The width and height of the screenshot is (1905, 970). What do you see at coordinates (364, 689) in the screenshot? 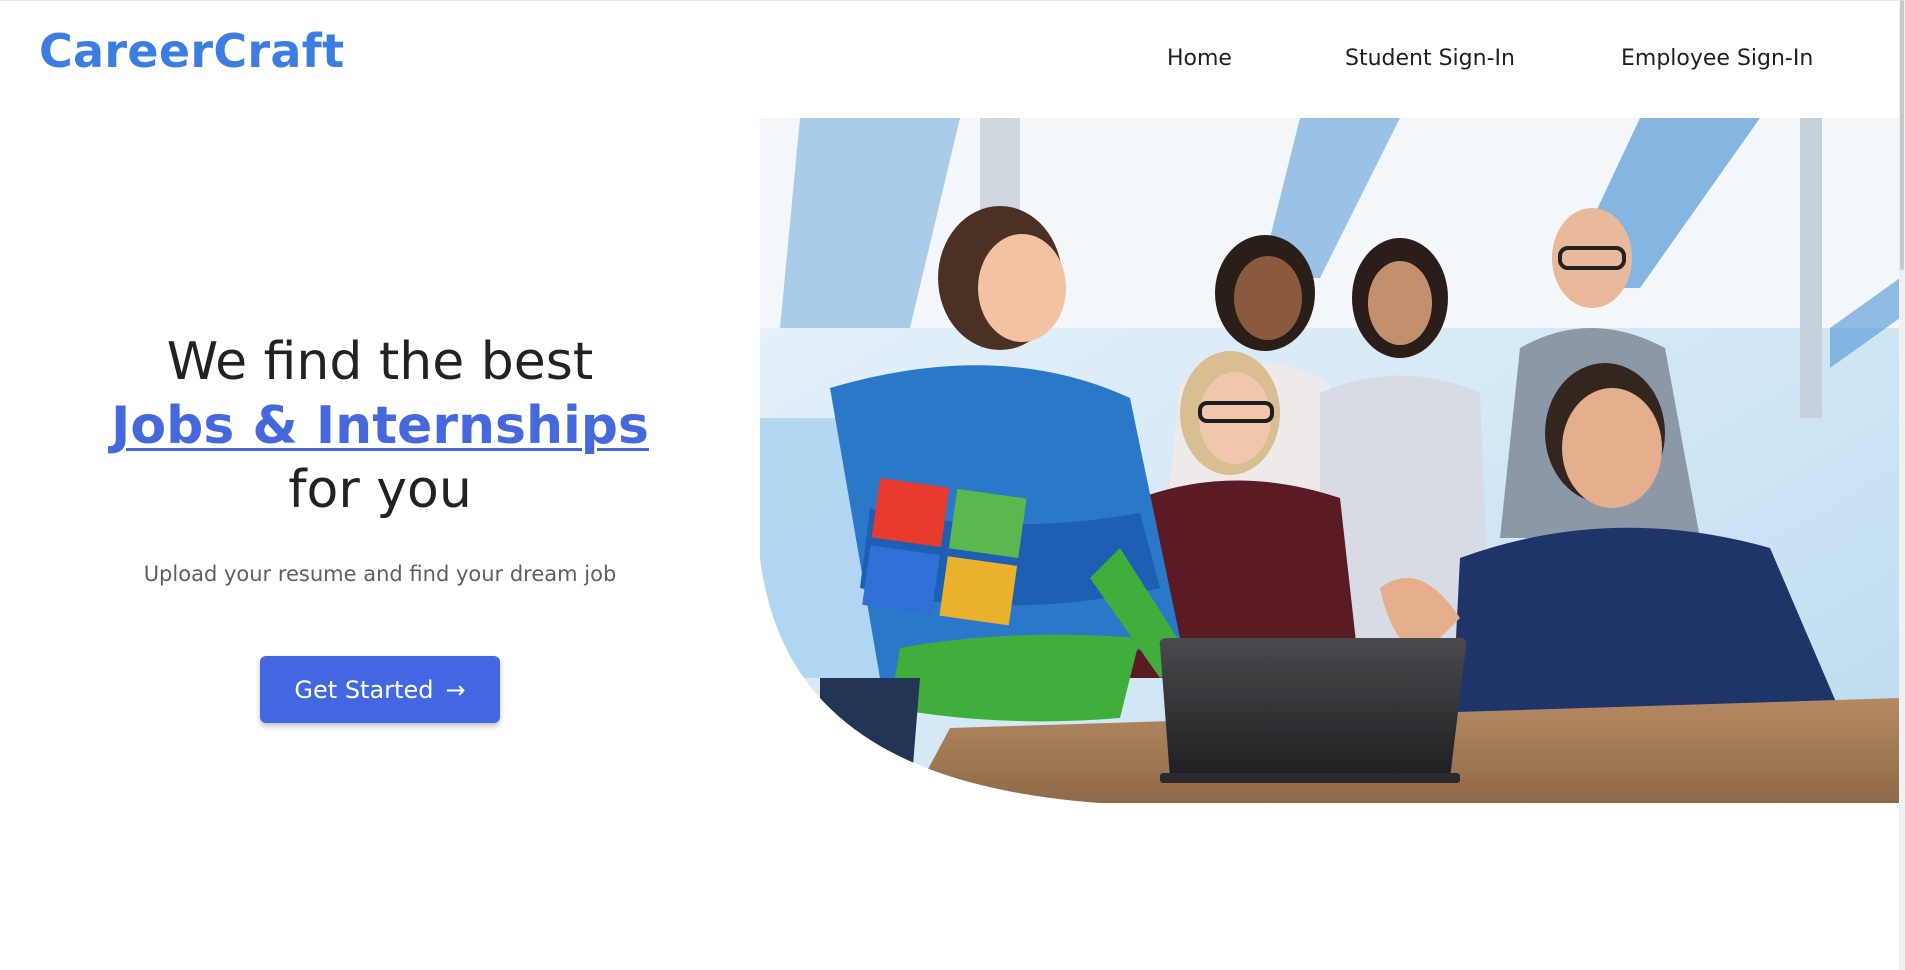
I see `get-started-label: Get Started` at bounding box center [364, 689].